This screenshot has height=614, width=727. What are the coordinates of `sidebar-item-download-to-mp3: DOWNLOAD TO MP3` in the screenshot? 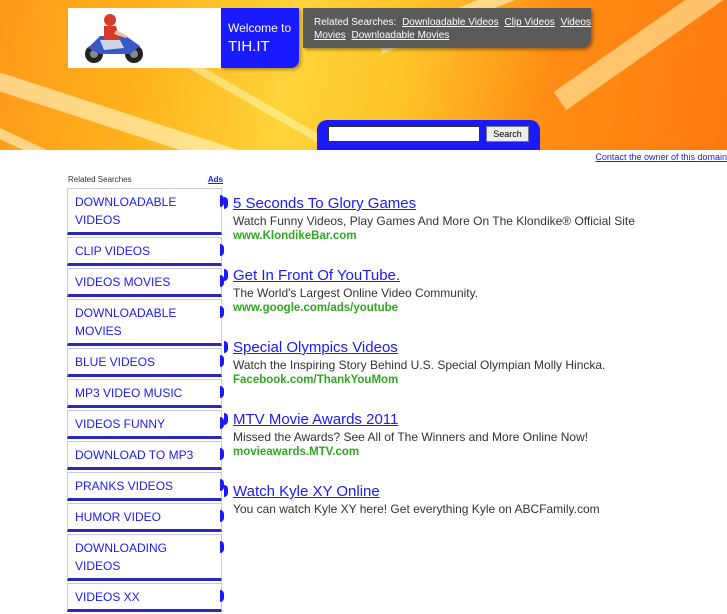 It's located at (145, 455).